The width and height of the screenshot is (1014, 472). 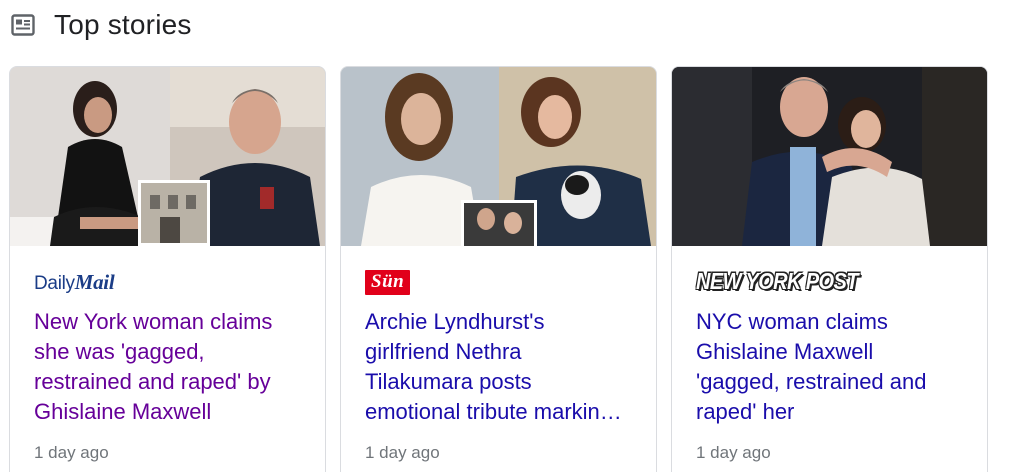 What do you see at coordinates (388, 282) in the screenshot?
I see `source-name: Sün` at bounding box center [388, 282].